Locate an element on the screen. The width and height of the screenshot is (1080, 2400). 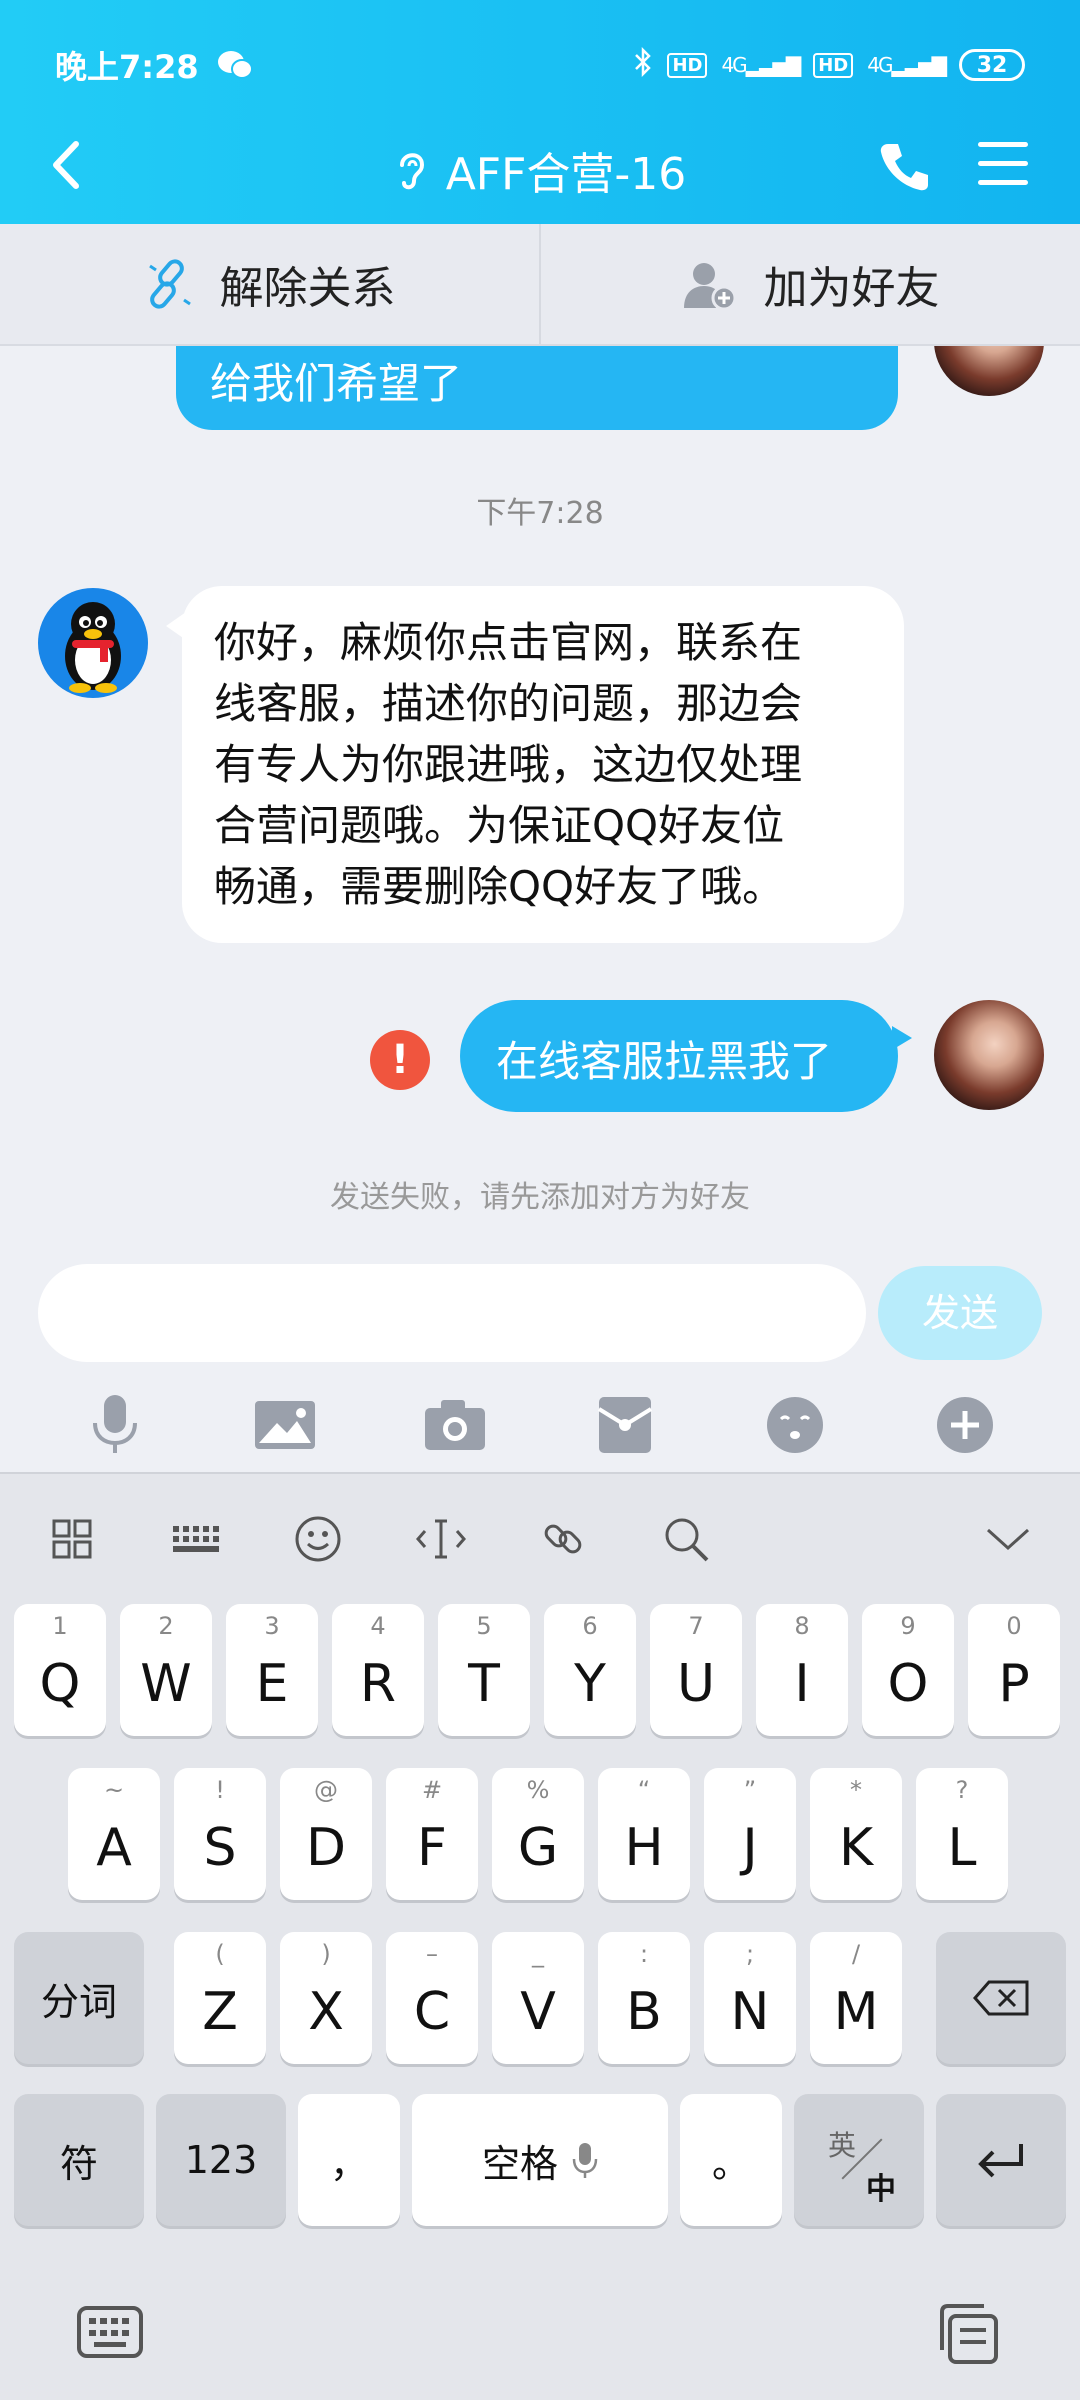
message-bubble-sent: 给我们希望了 is located at coordinates (537, 388).